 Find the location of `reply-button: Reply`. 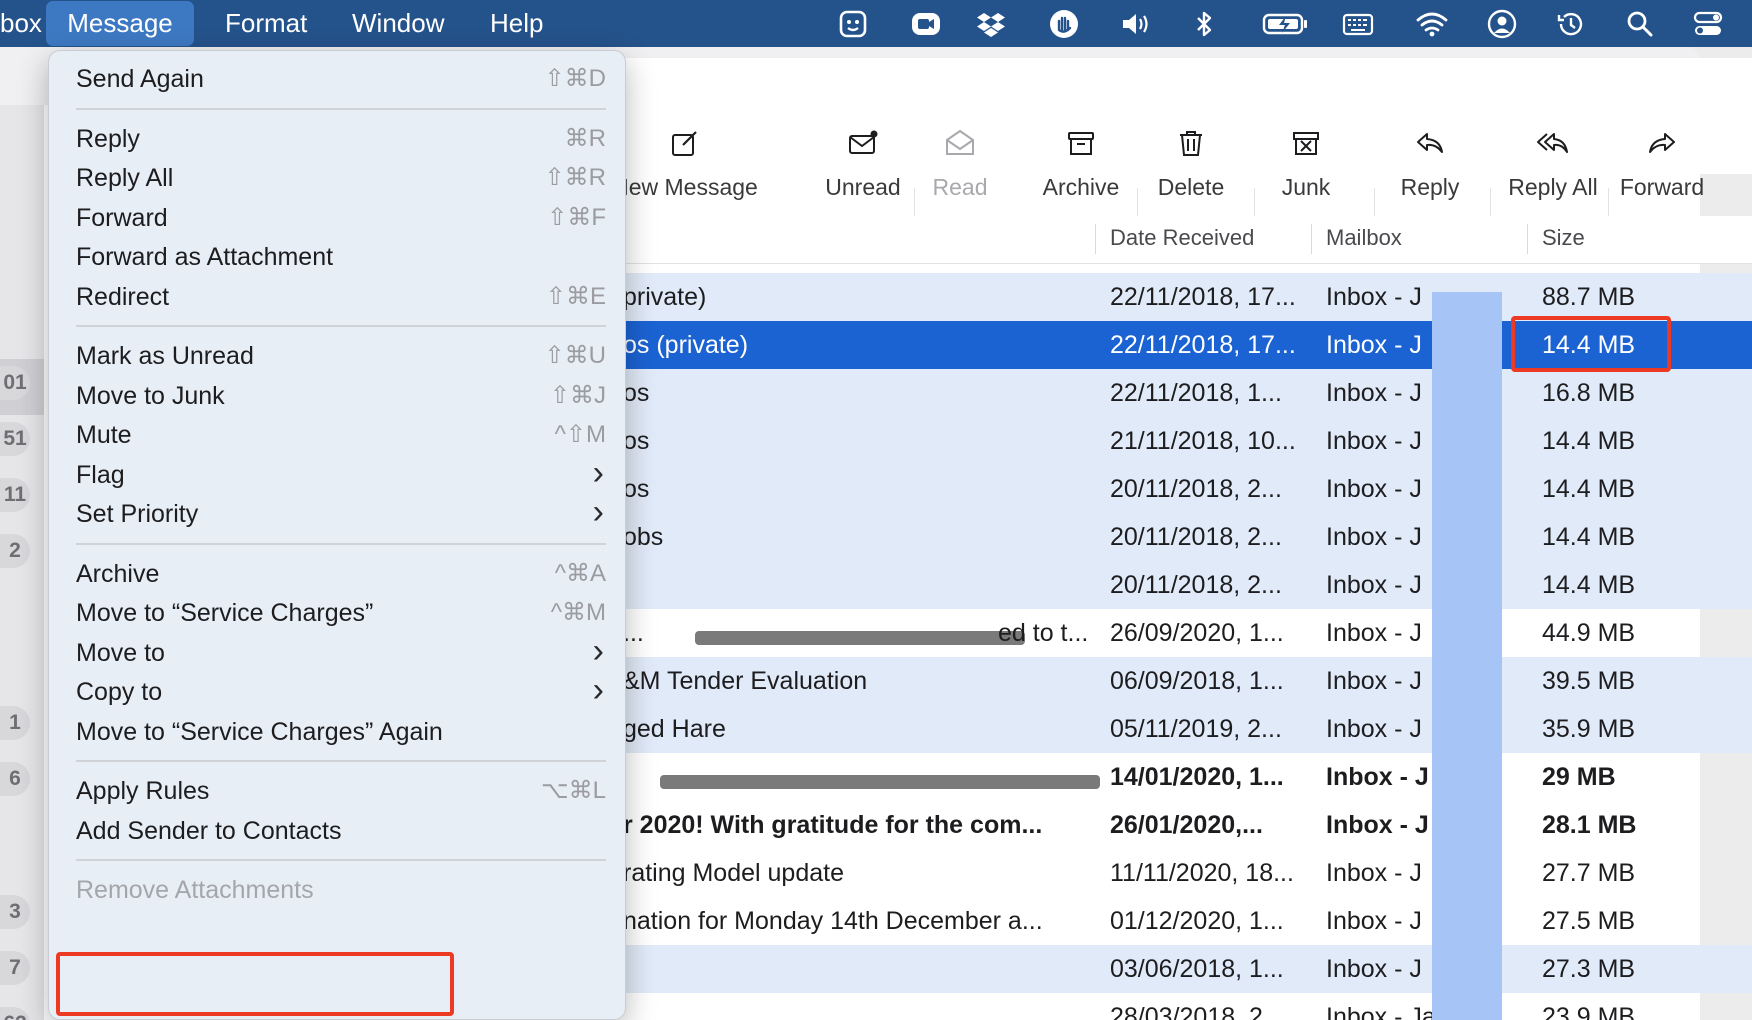

reply-button: Reply is located at coordinates (1430, 129).